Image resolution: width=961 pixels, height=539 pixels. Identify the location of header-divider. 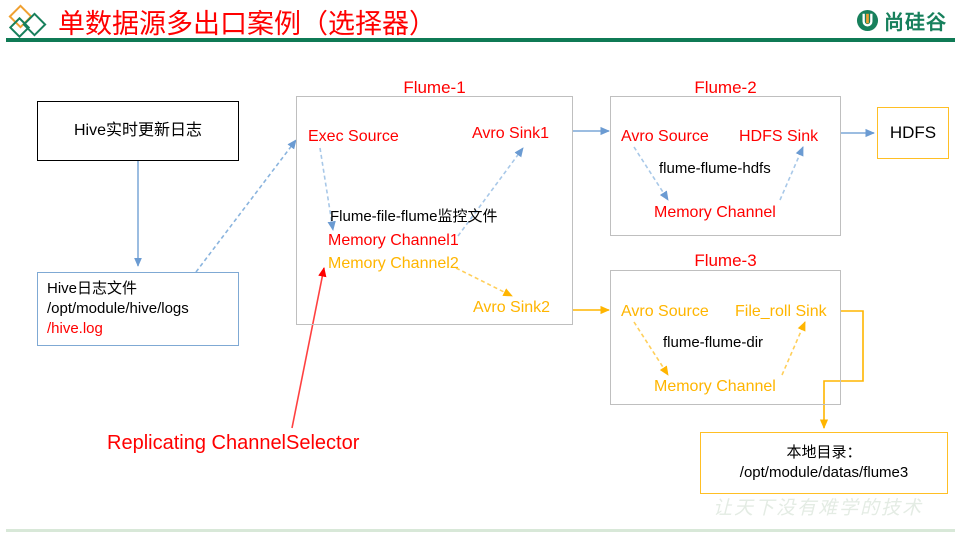
(480, 40).